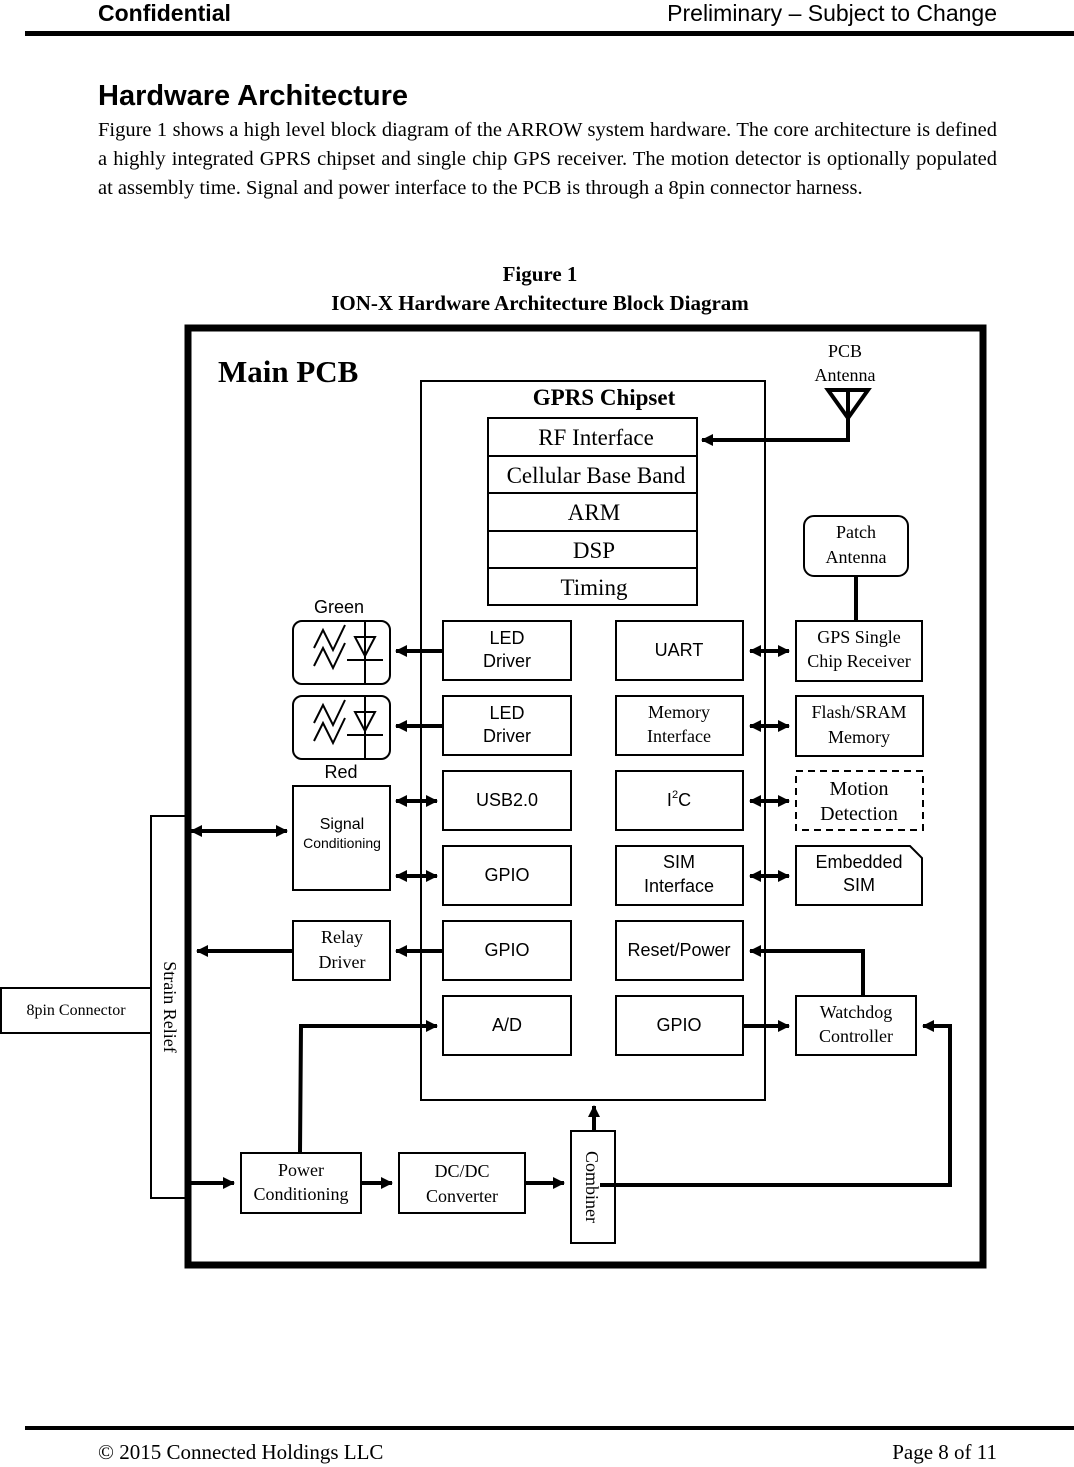 This screenshot has width=1074, height=1467. What do you see at coordinates (288, 371) in the screenshot?
I see `main-pcb-label: Main PCB` at bounding box center [288, 371].